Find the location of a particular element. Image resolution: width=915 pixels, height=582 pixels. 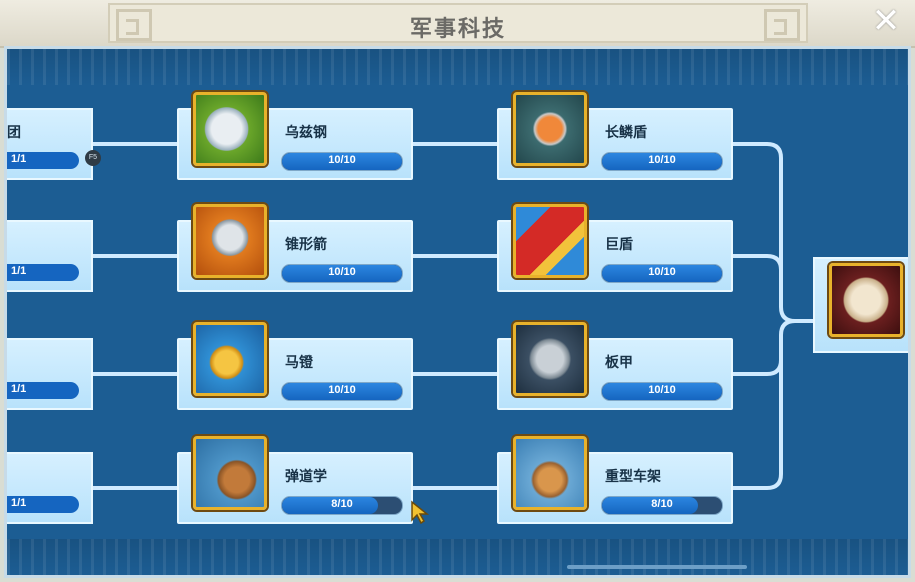

tech-name: 锥形箭 is located at coordinates (306, 244).